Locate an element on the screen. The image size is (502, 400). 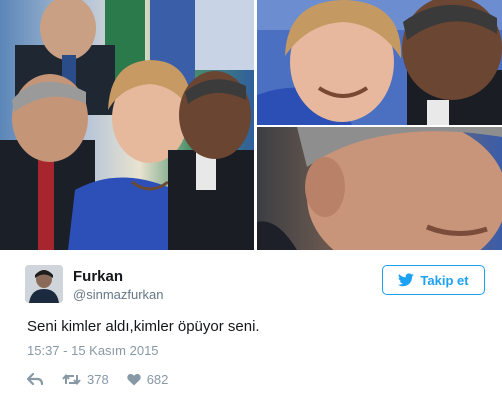
avatar is located at coordinates (44, 284).